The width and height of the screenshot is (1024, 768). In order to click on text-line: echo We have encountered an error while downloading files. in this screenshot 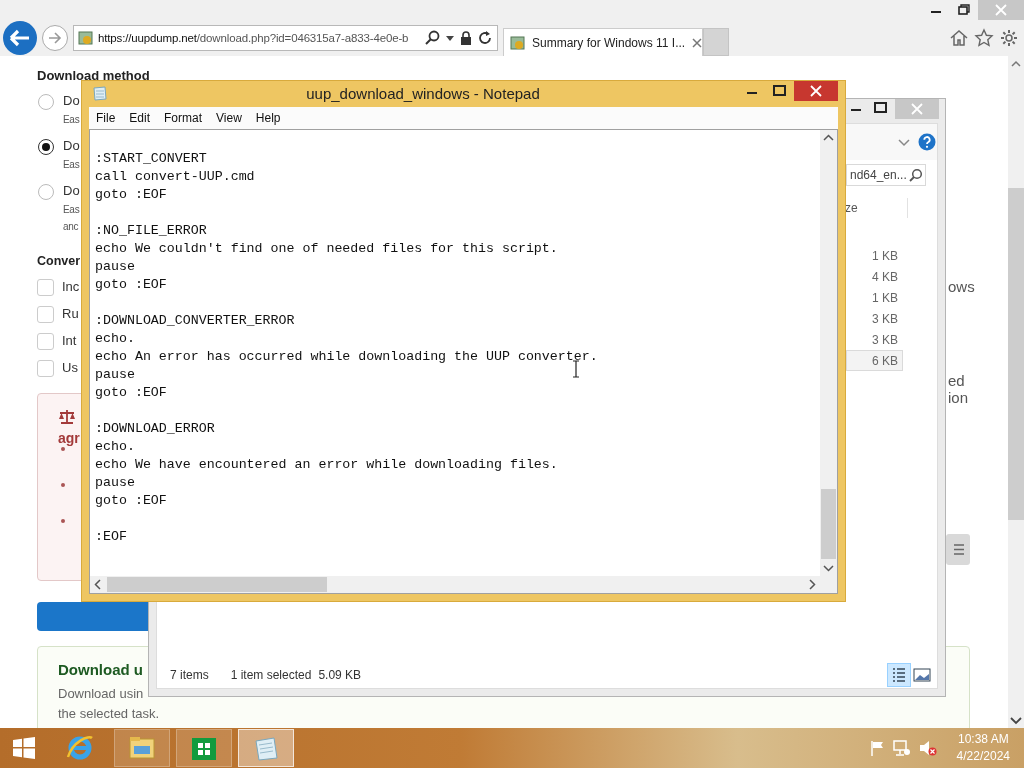, I will do `click(326, 465)`.